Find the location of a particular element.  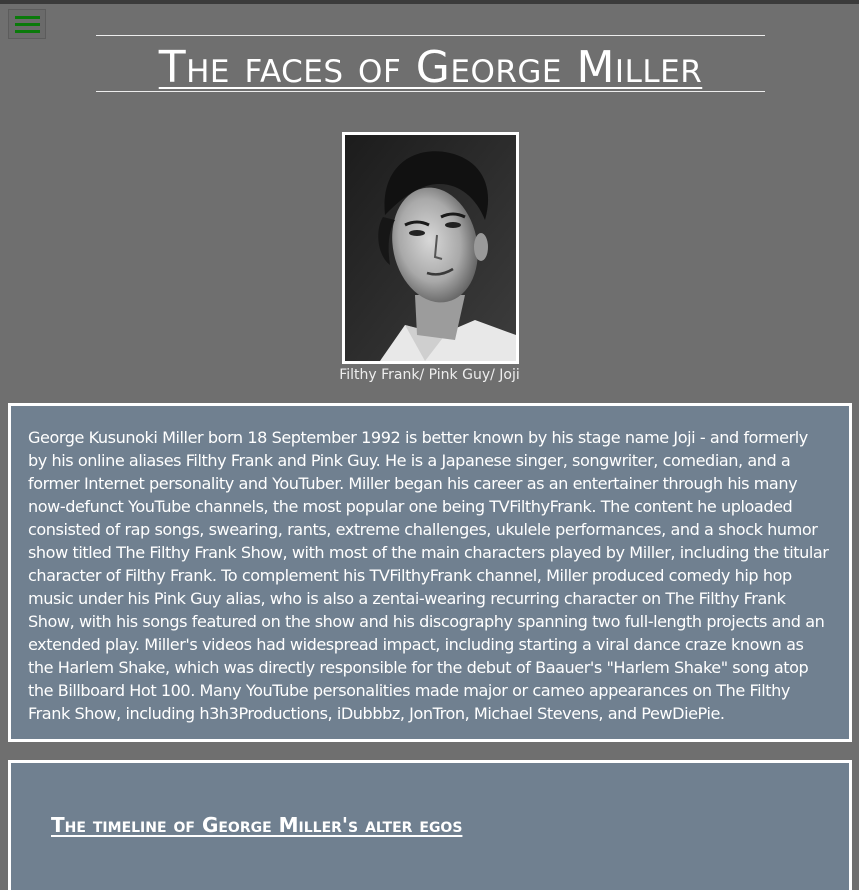

portrait-caption: Filthy Frank/ Pink Guy/ Joji is located at coordinates (429, 375).